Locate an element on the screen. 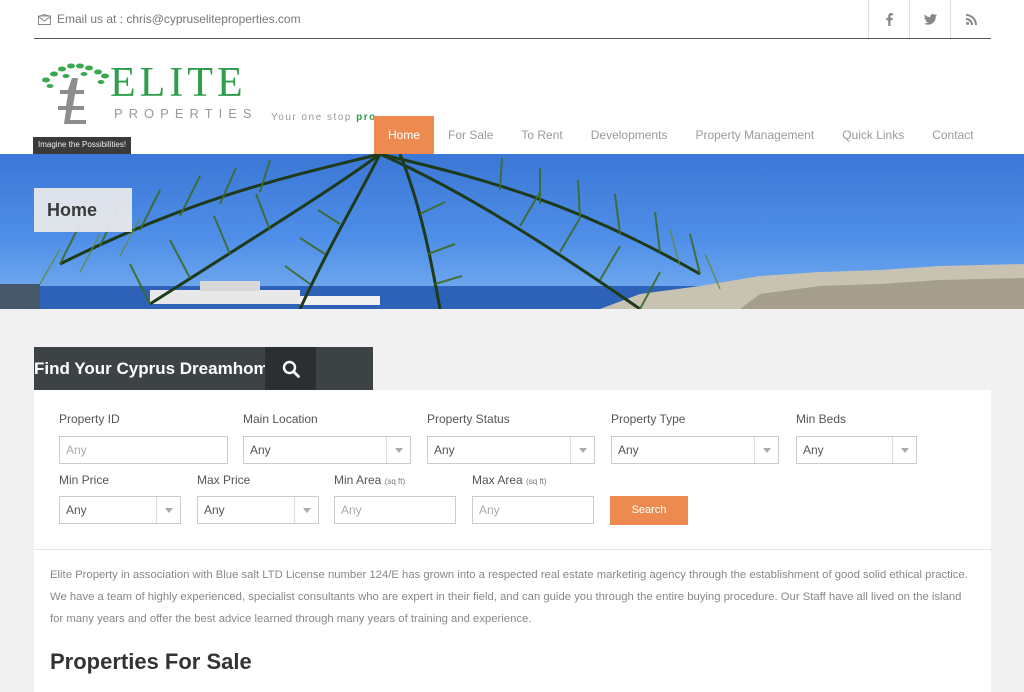  nav-item-property-management: Property Management is located at coordinates (754, 135).